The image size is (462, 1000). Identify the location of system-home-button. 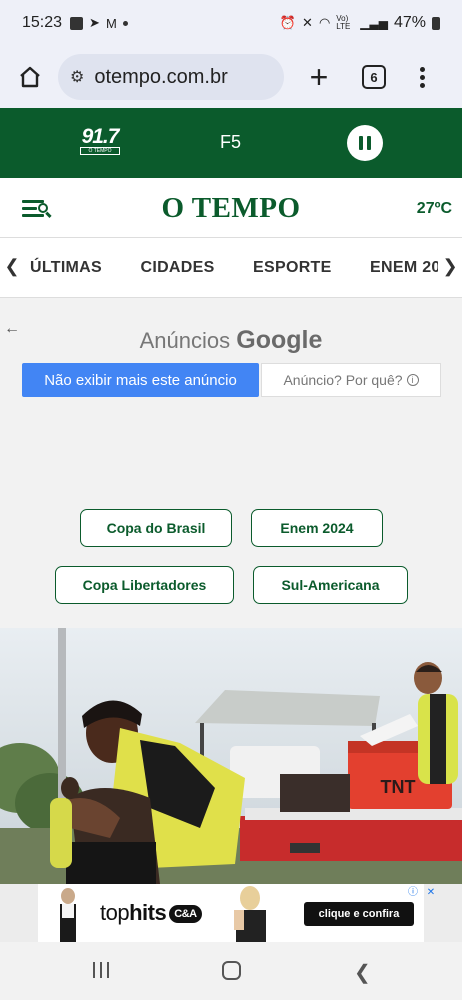
(231, 970).